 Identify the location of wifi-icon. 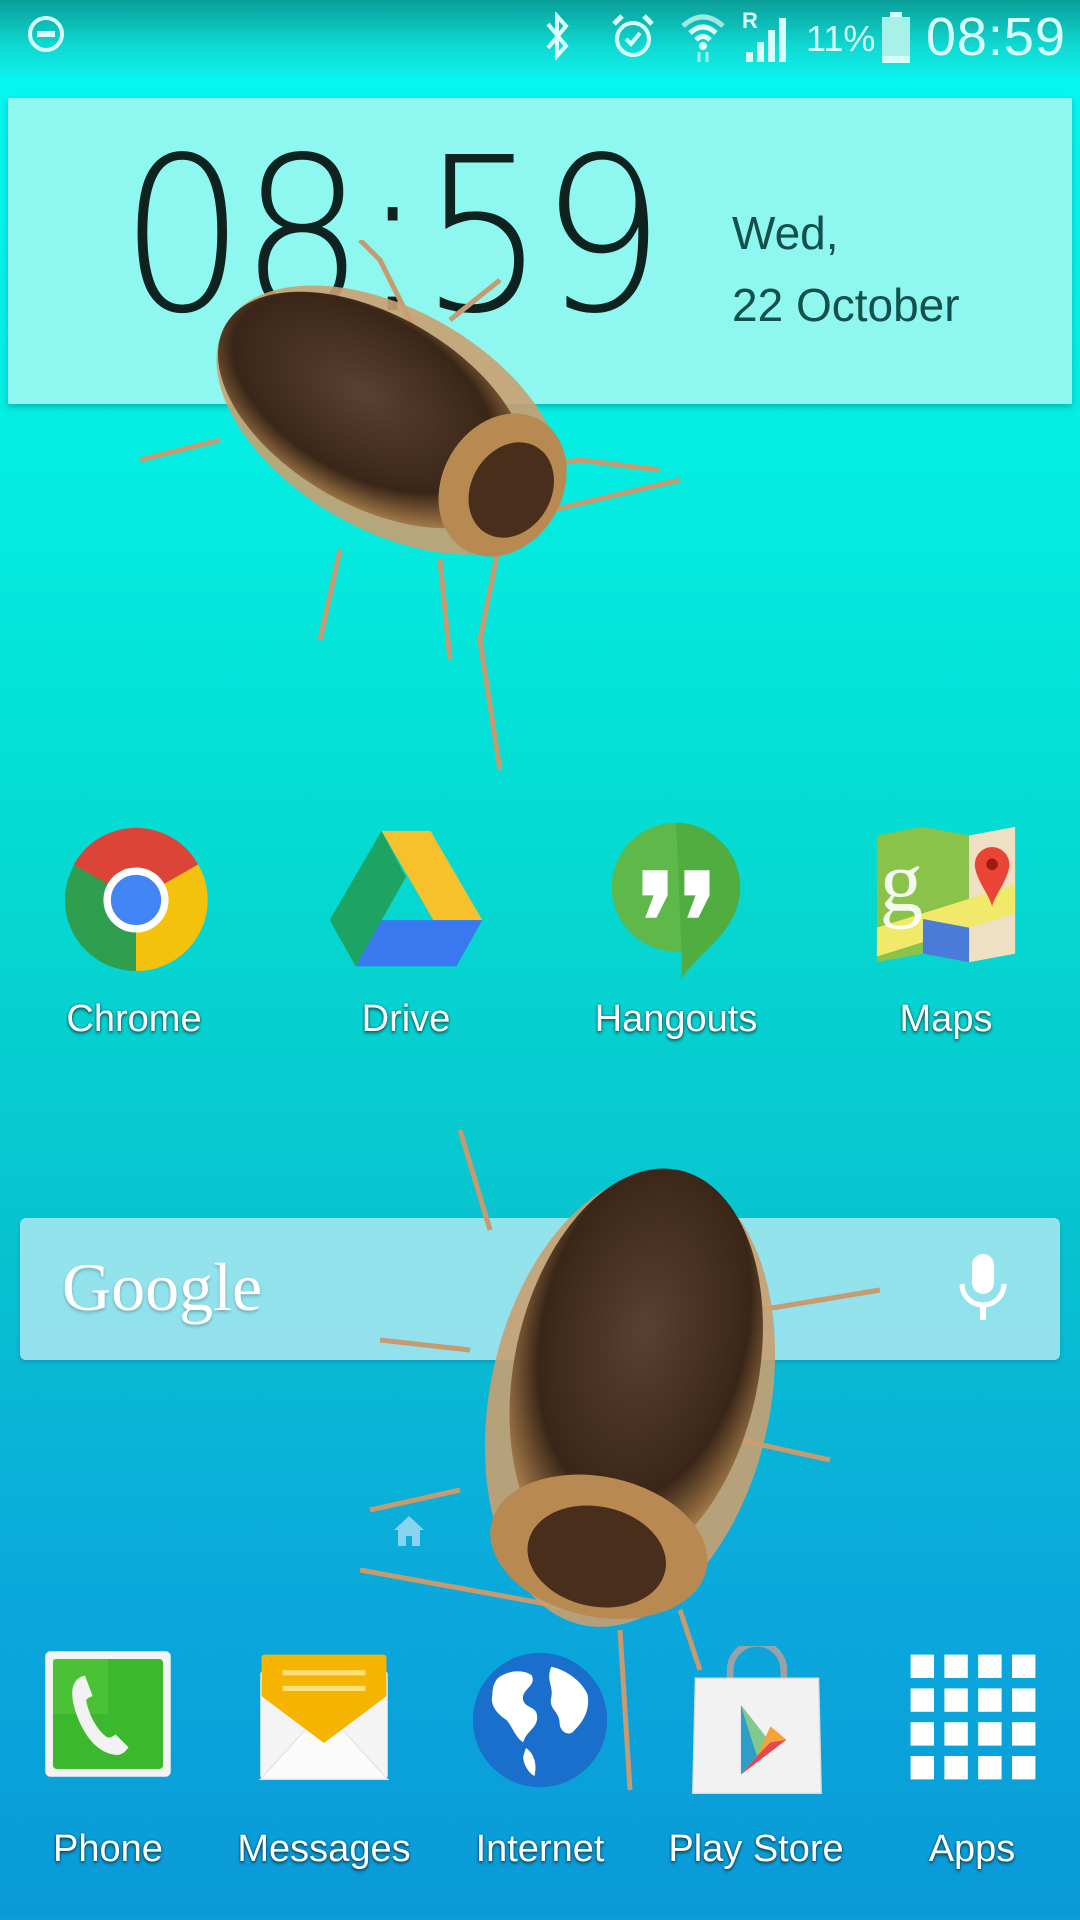
(703, 38).